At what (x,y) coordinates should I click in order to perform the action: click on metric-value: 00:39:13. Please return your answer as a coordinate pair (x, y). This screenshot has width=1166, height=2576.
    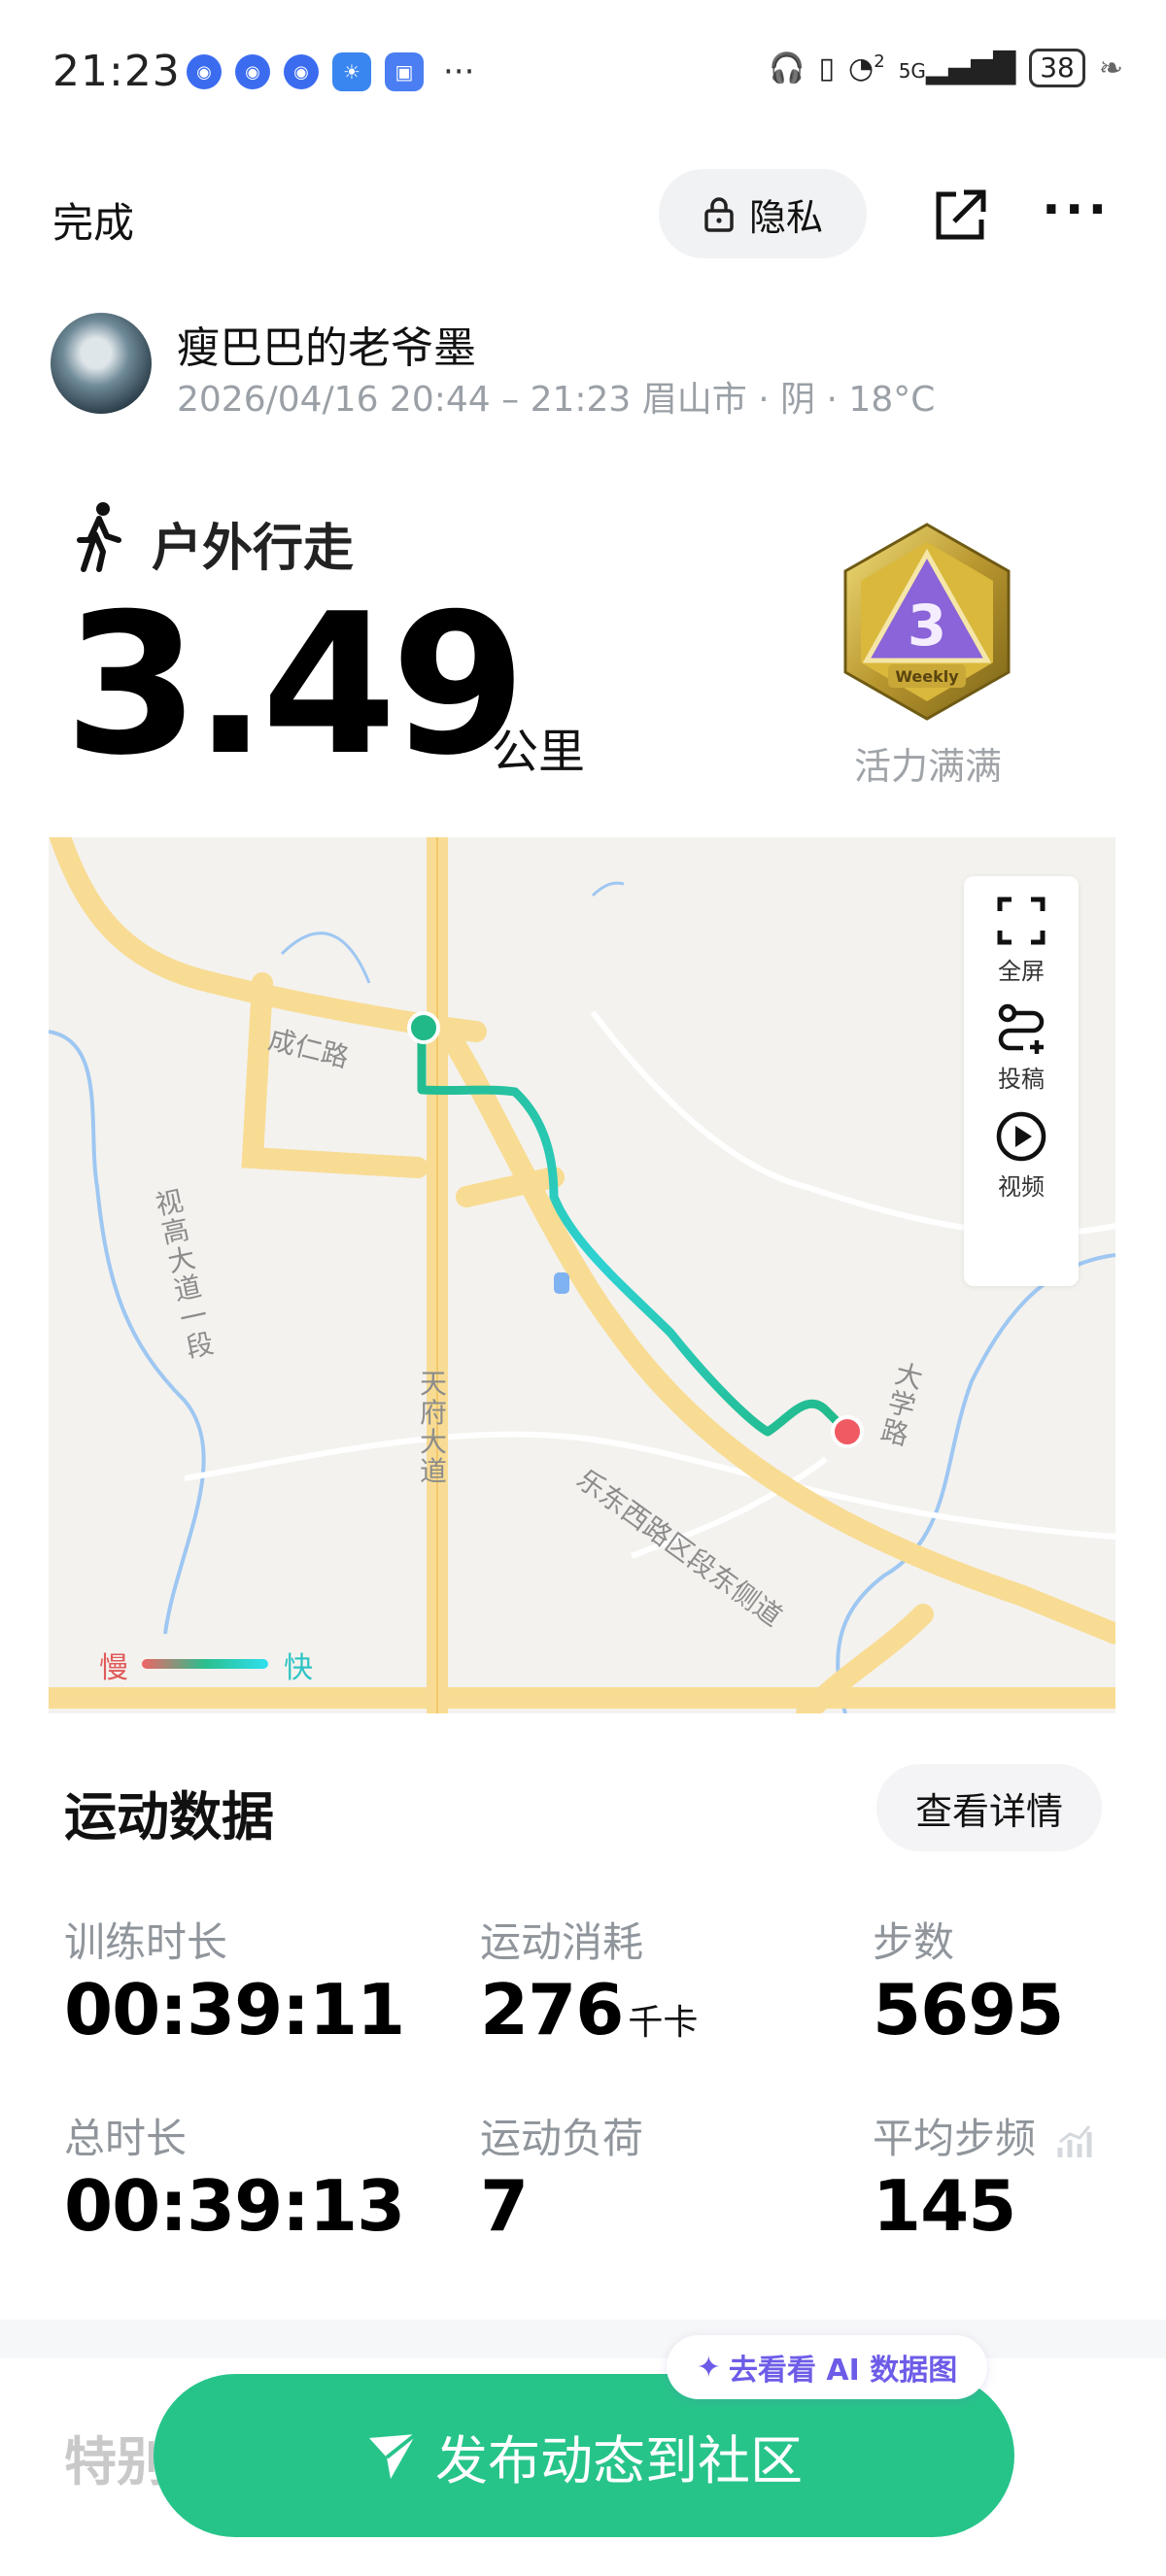
    Looking at the image, I should click on (234, 2206).